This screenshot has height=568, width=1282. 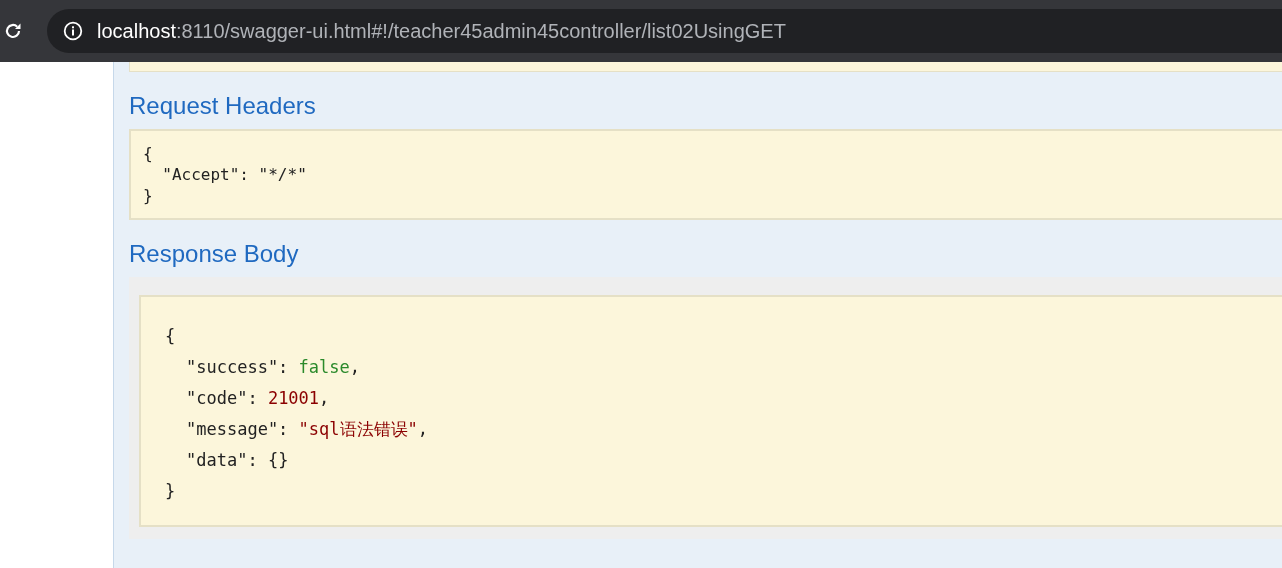 What do you see at coordinates (234, 174) in the screenshot?
I see `code-line: "Accept": "*/*"` at bounding box center [234, 174].